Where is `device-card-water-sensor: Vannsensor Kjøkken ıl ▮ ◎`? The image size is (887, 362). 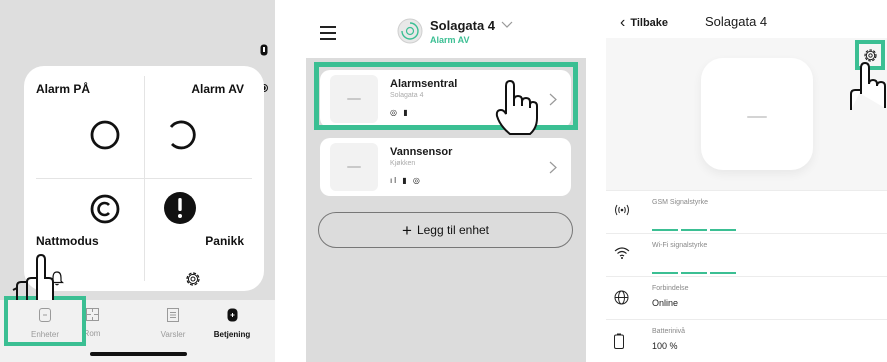 device-card-water-sensor: Vannsensor Kjøkken ıl ▮ ◎ is located at coordinates (445, 167).